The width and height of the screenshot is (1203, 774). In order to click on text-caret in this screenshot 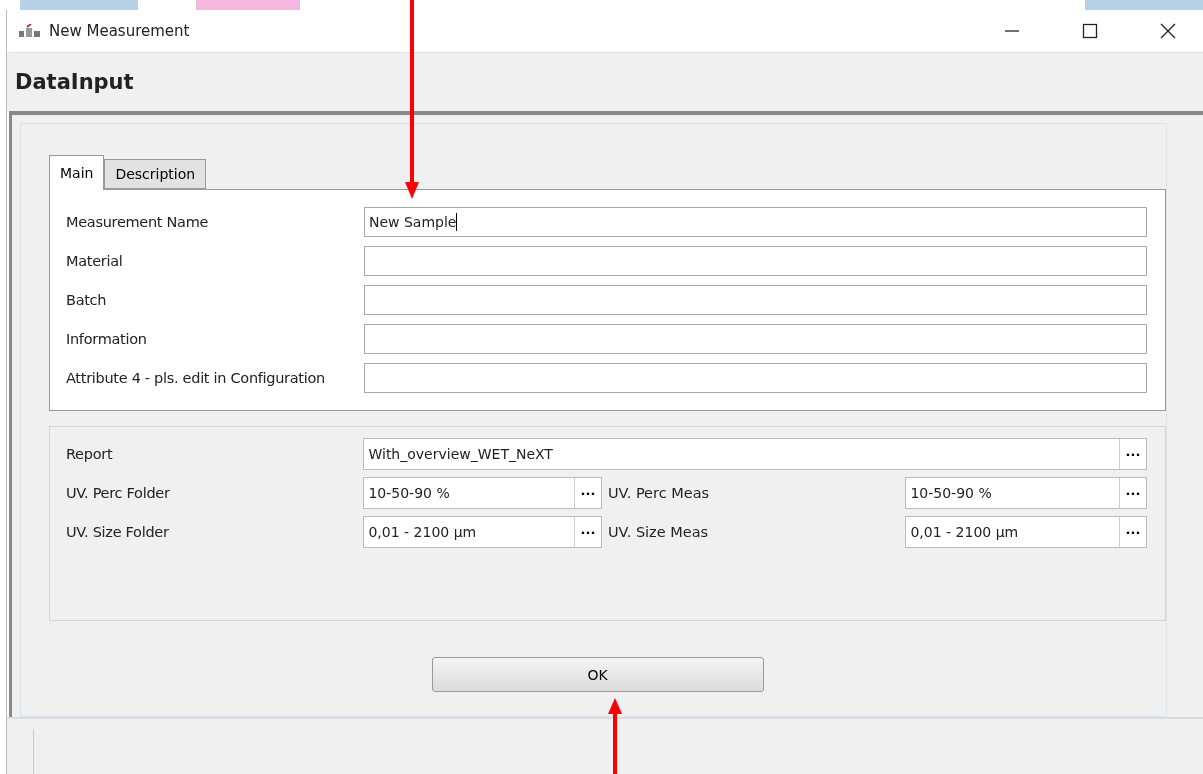, I will do `click(457, 222)`.